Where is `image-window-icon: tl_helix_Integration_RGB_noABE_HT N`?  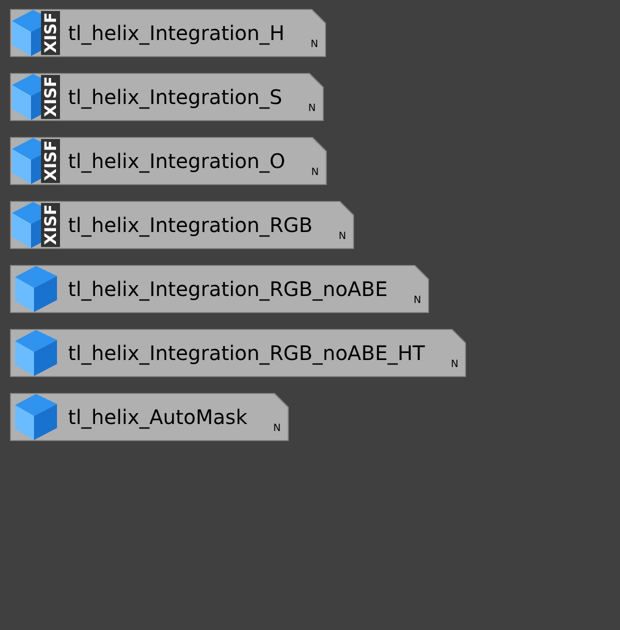
image-window-icon: tl_helix_Integration_RGB_noABE_HT N is located at coordinates (238, 353).